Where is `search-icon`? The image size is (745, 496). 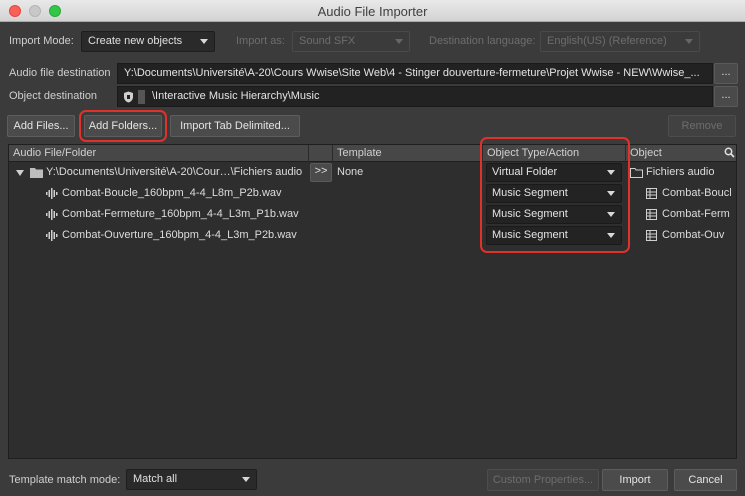
search-icon is located at coordinates (729, 152).